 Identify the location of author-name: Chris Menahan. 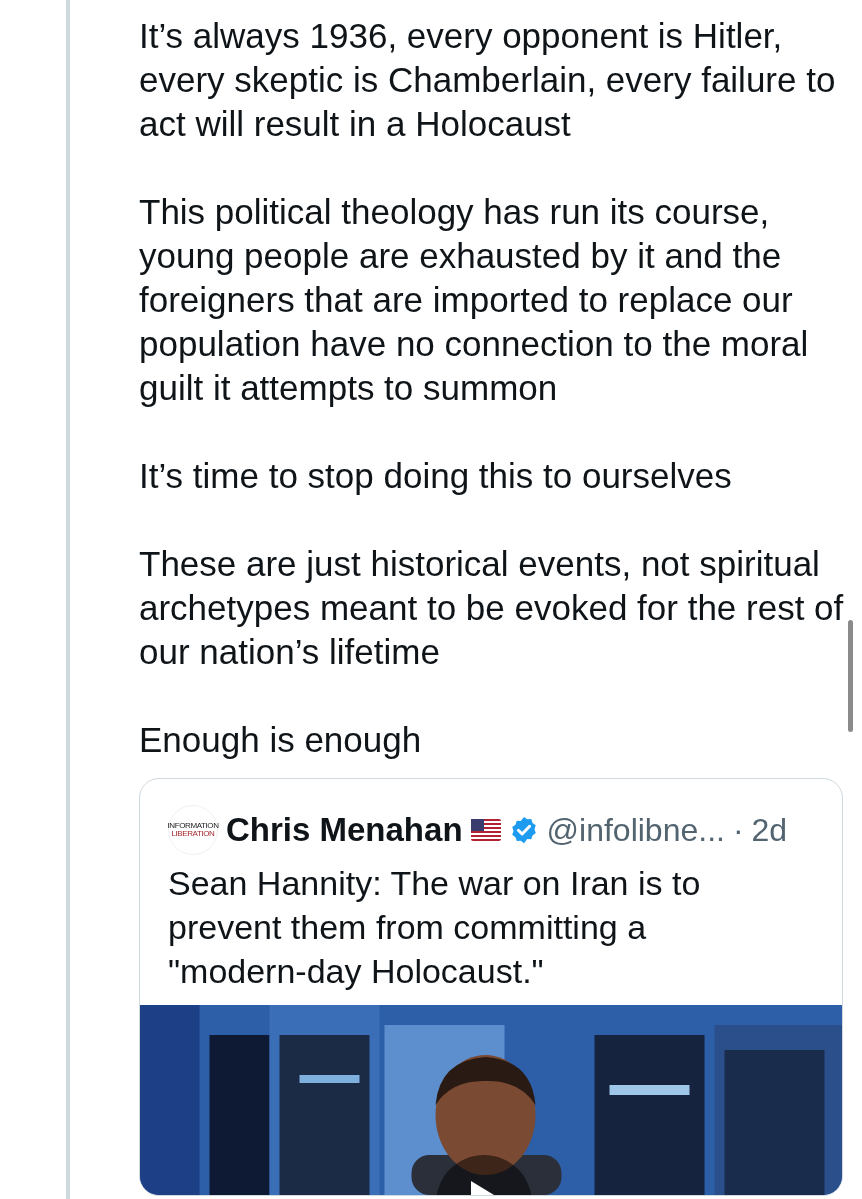
(344, 830).